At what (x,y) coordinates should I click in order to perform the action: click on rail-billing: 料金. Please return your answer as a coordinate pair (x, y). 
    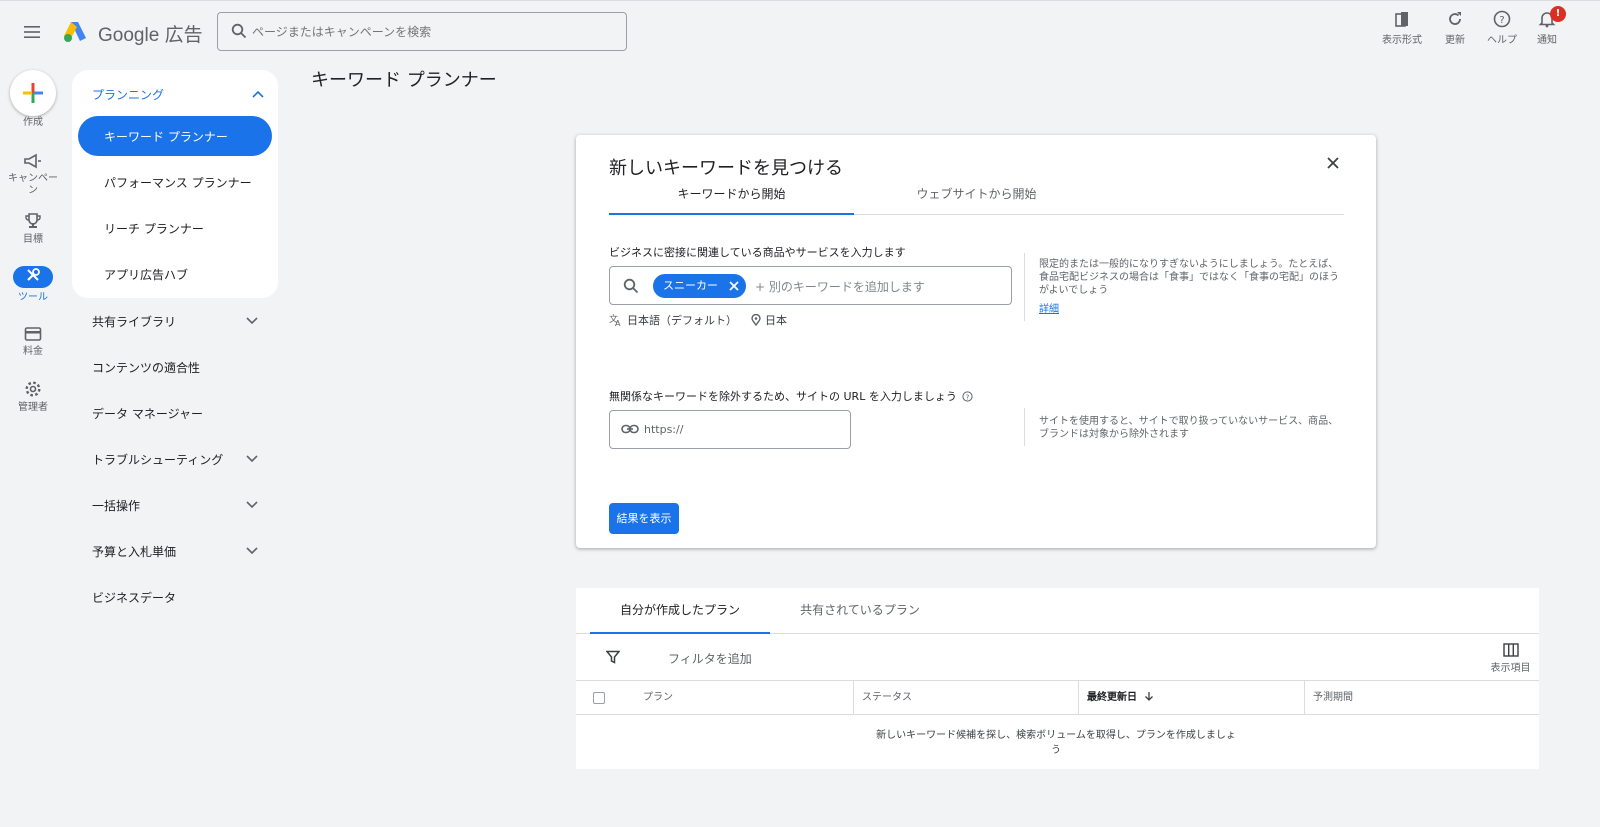
    Looking at the image, I should click on (33, 342).